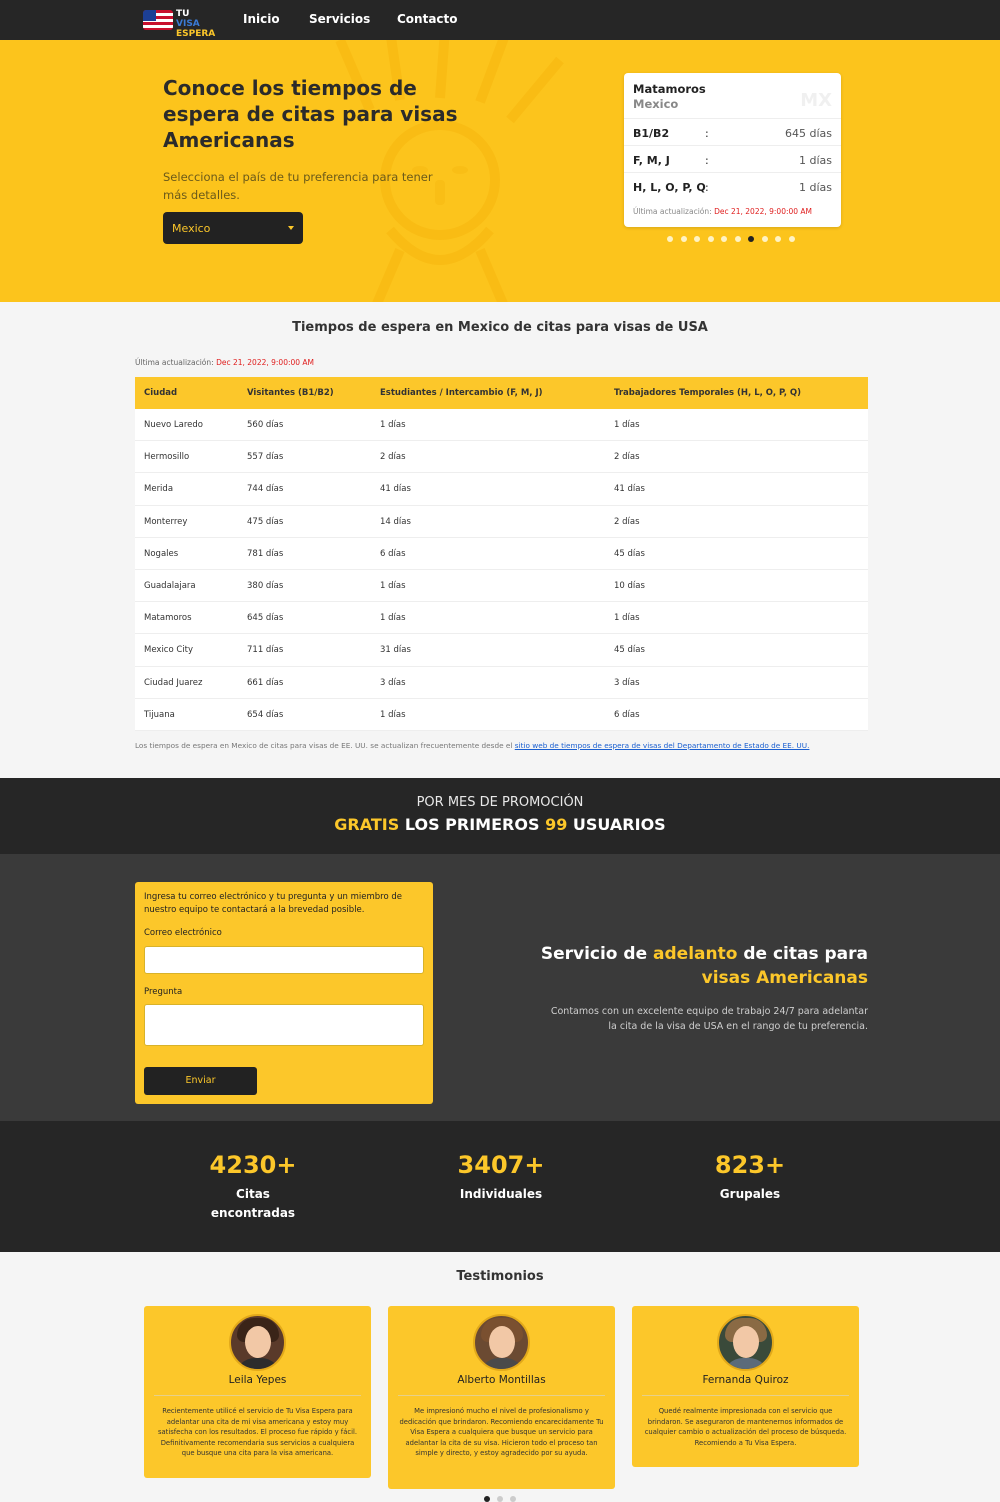 This screenshot has width=1000, height=1502. What do you see at coordinates (427, 19) in the screenshot?
I see `nav-link-contacto: Contacto` at bounding box center [427, 19].